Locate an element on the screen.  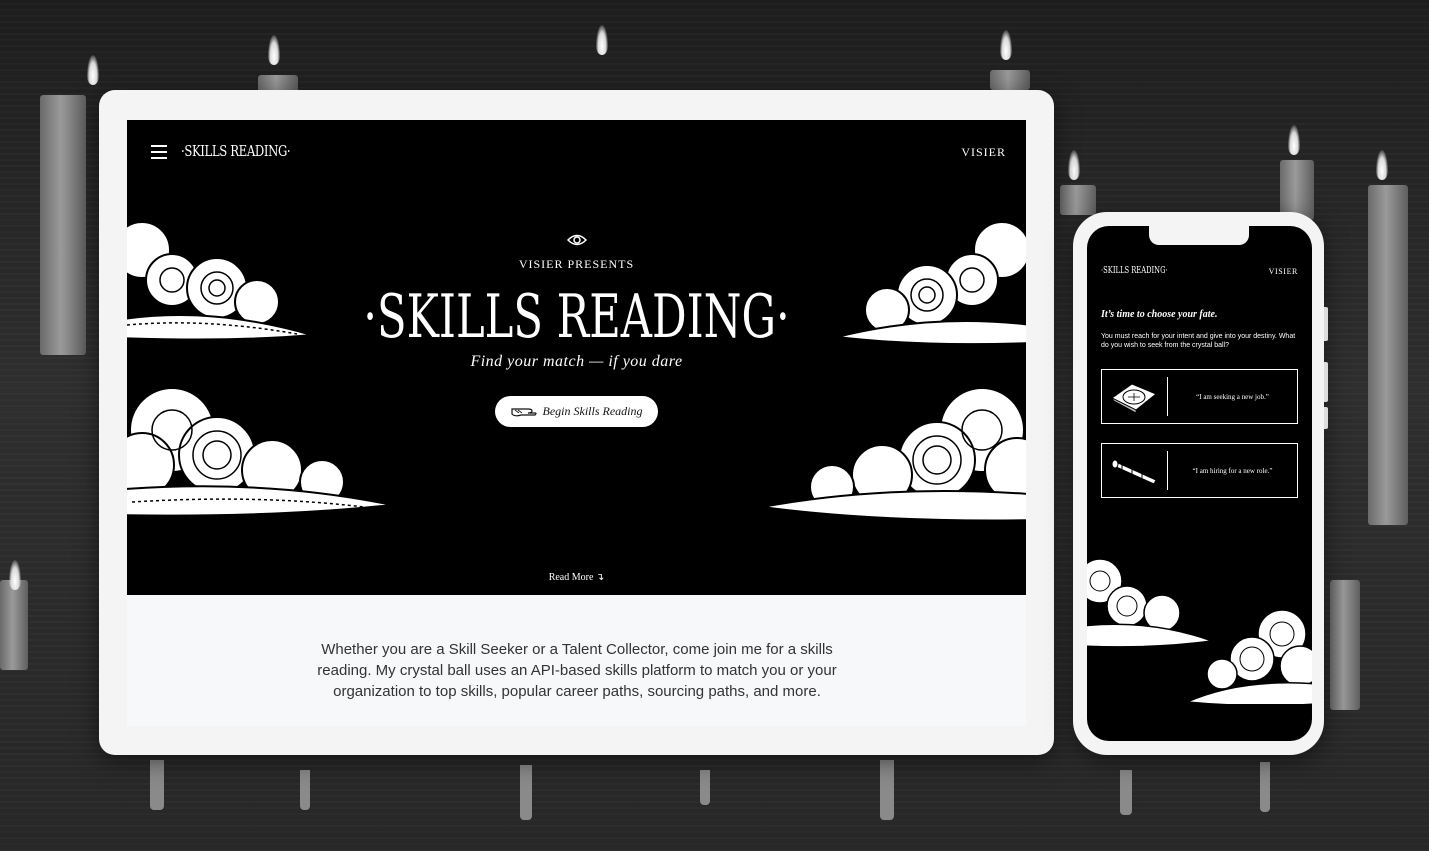
brand-logo: ·SKILLS READING· is located at coordinates (236, 151).